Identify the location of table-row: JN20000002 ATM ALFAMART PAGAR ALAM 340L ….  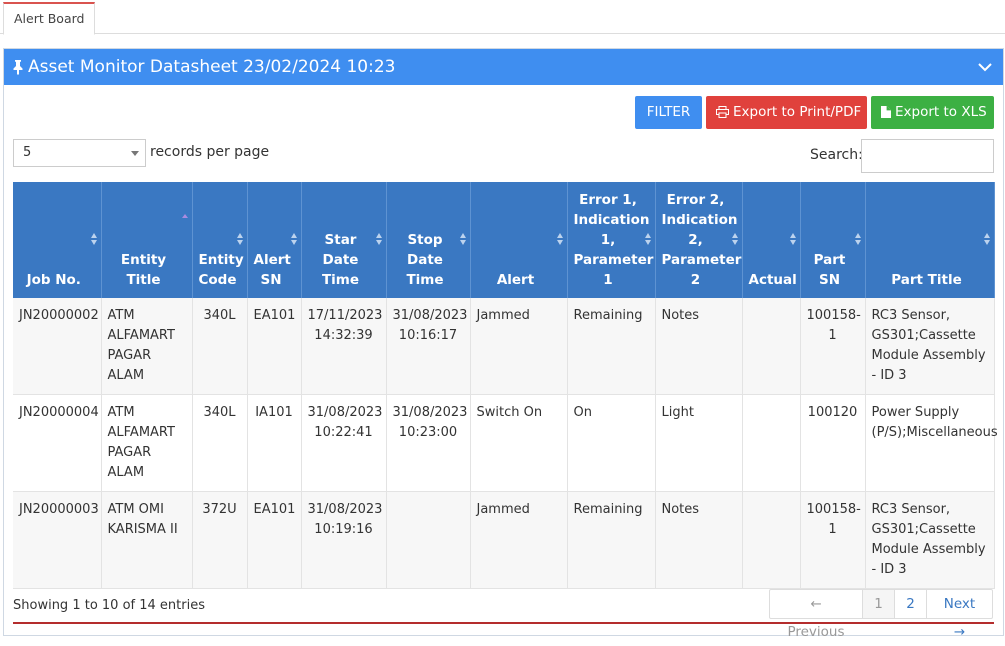
(504, 346).